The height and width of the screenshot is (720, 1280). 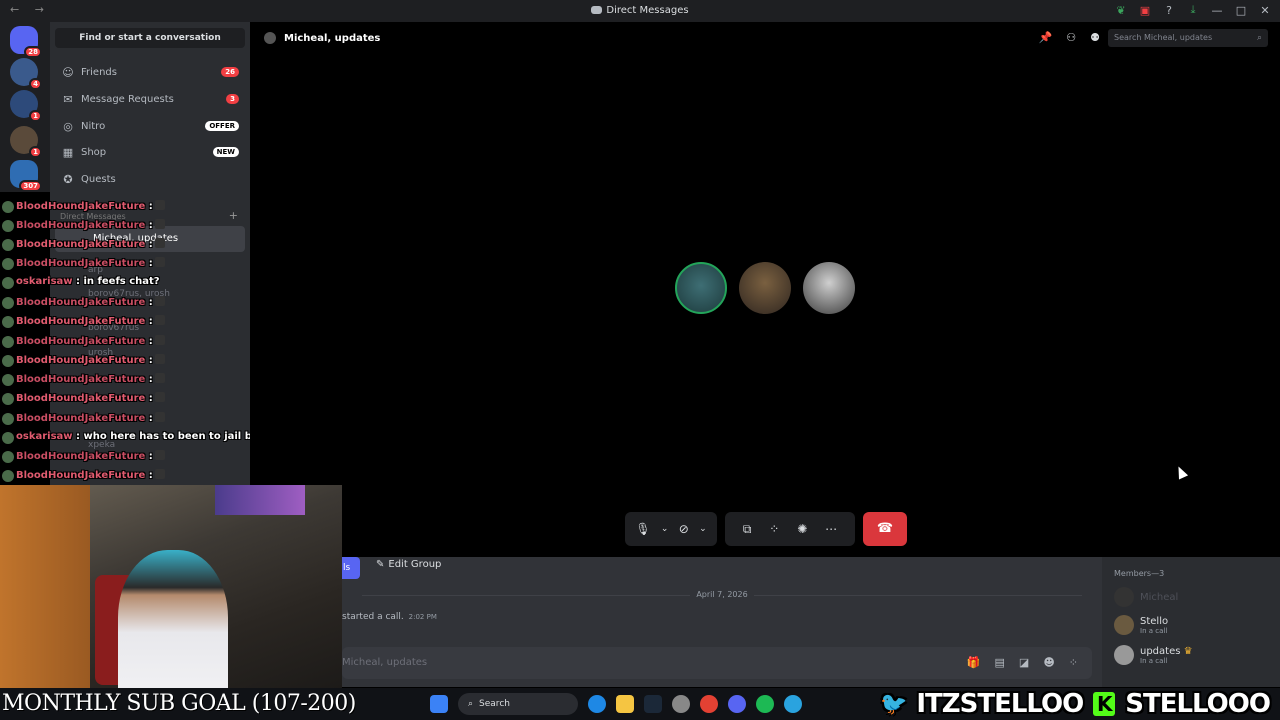 I want to click on chrome-icon, so click(x=709, y=704).